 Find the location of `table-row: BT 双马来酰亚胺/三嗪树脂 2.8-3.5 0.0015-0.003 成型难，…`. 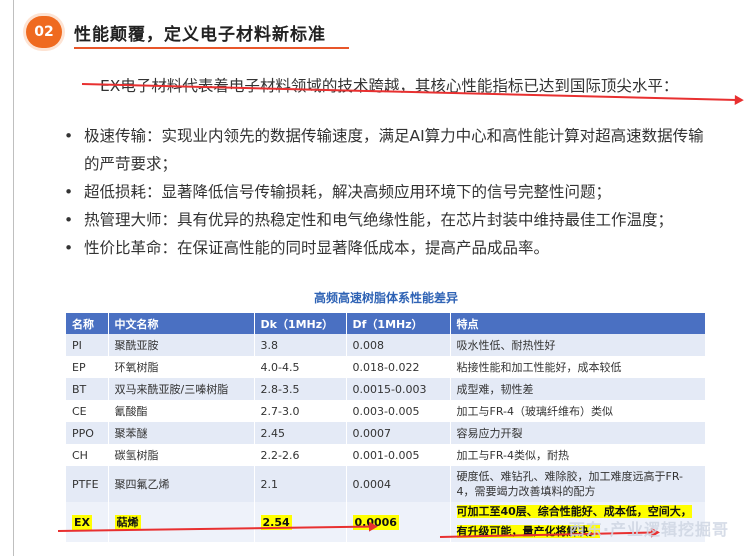

table-row: BT 双马来酰亚胺/三嗪树脂 2.8-3.5 0.0015-0.003 成型难，… is located at coordinates (386, 389).